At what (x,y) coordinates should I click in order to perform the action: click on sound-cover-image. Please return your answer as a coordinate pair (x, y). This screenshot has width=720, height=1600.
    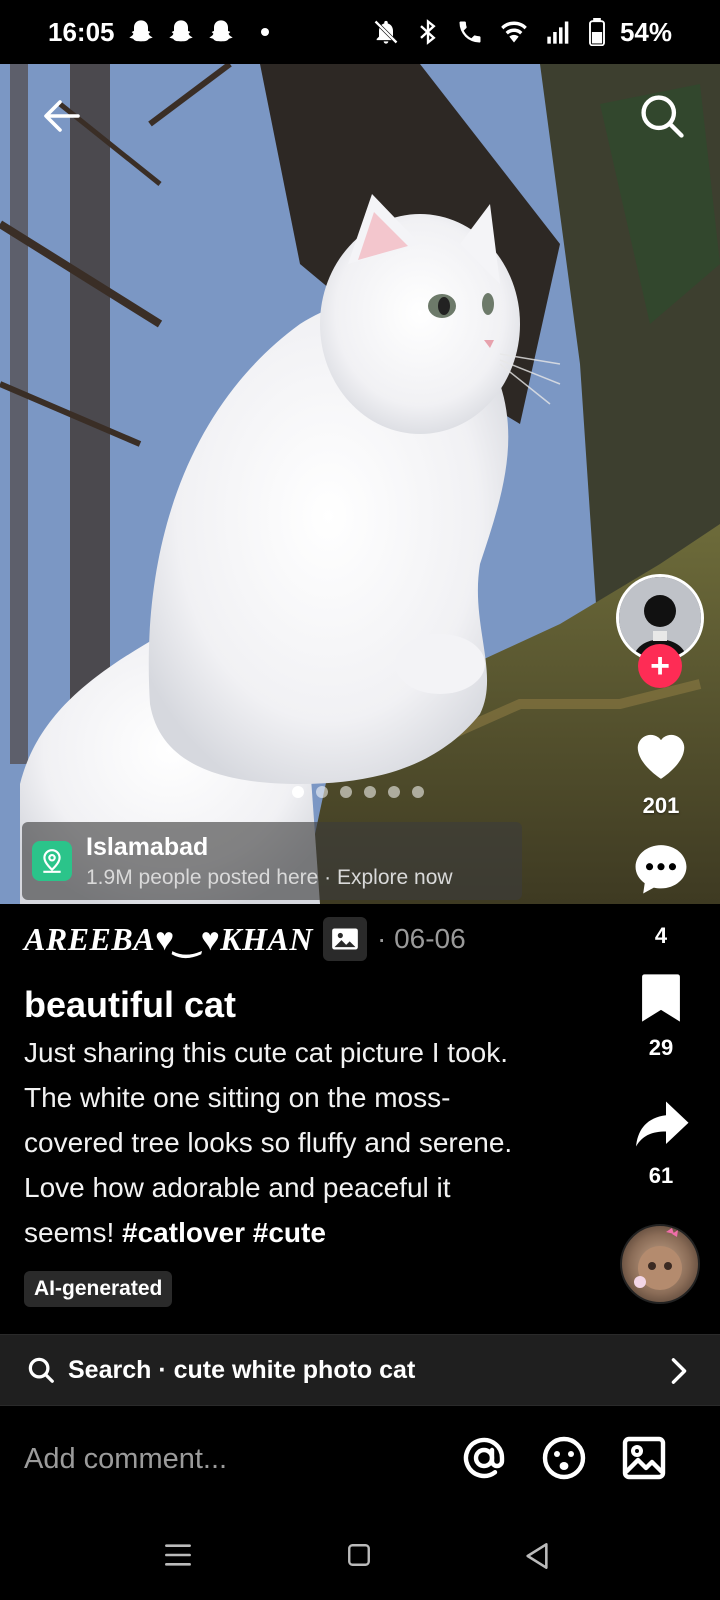
    Looking at the image, I should click on (658, 1259).